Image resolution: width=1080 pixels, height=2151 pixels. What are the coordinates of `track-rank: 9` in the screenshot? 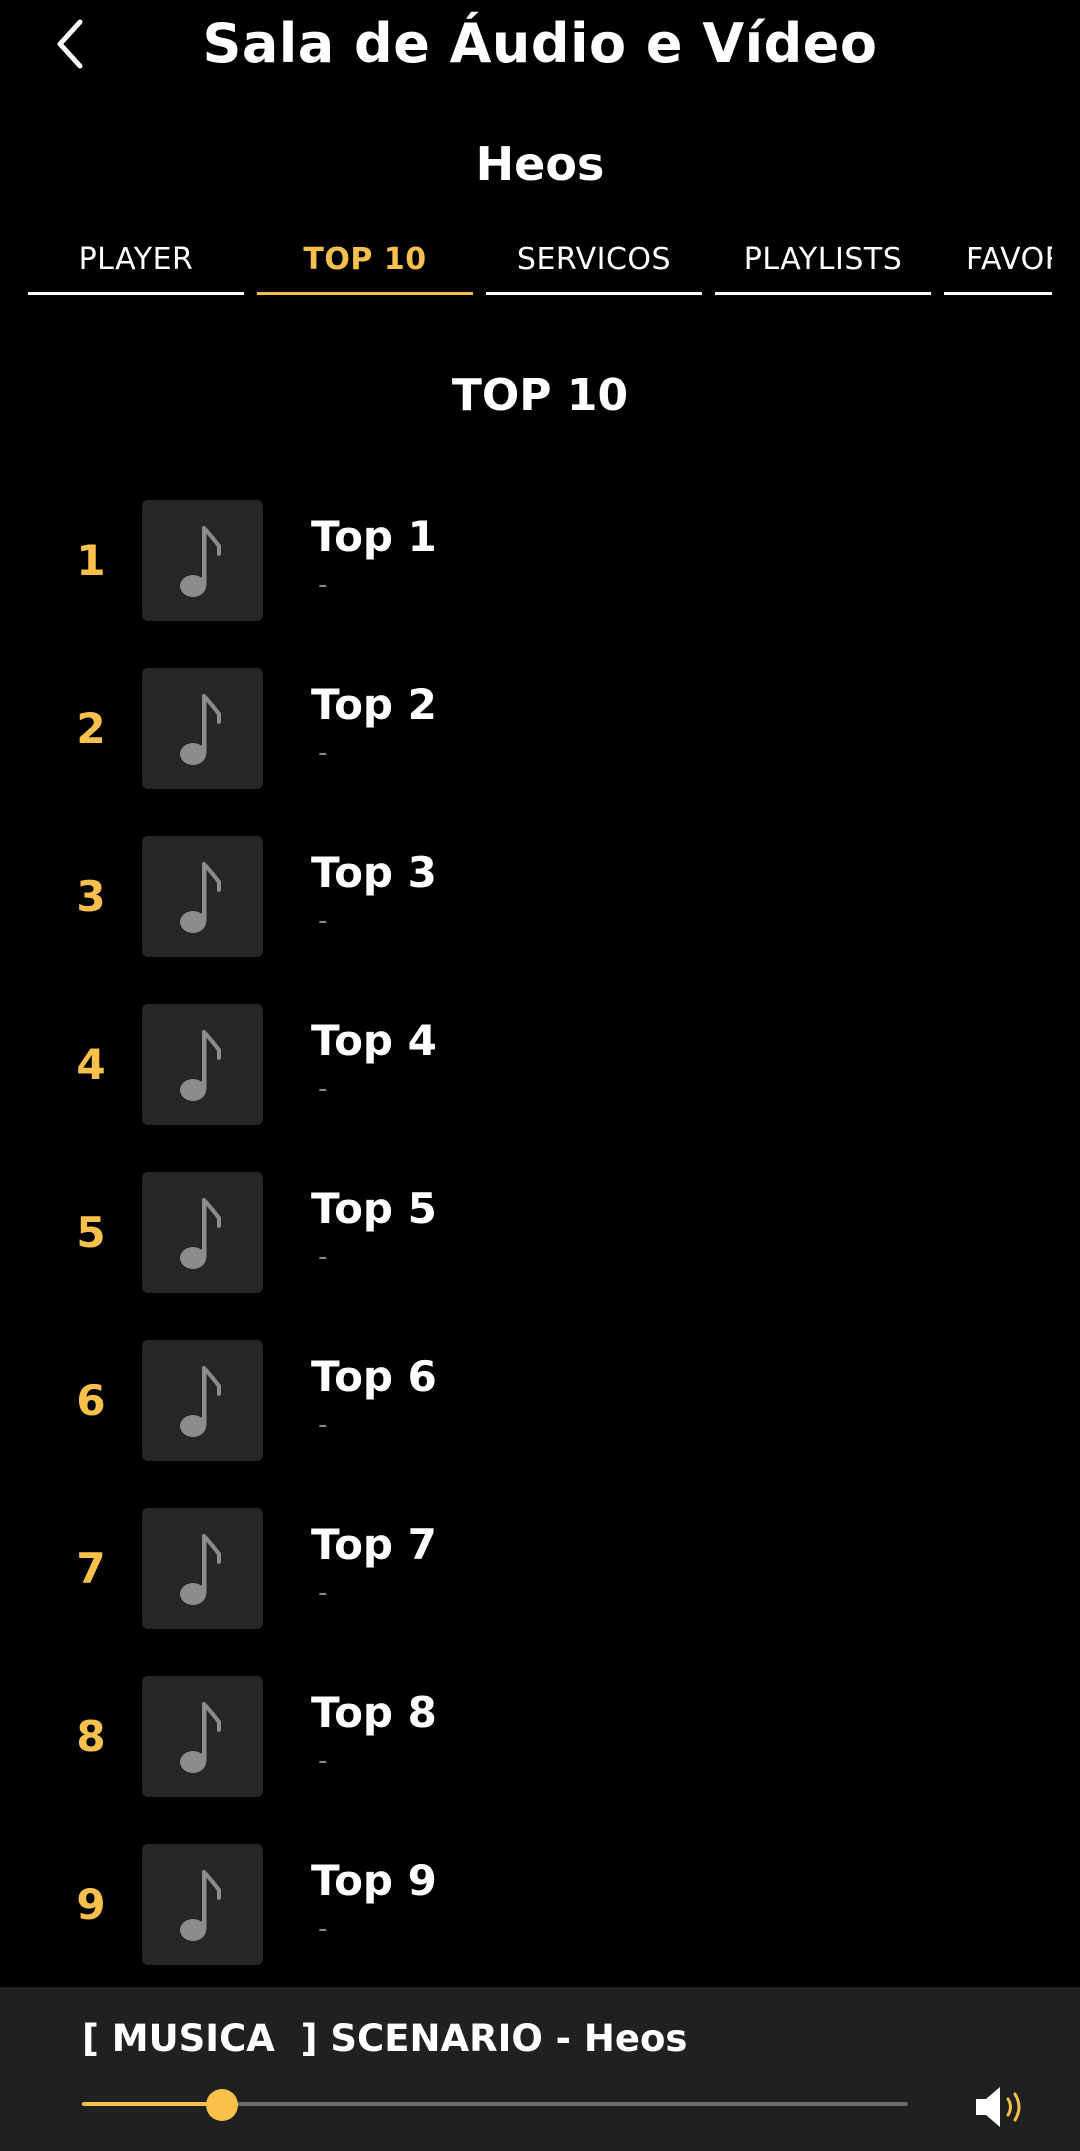 It's located at (91, 1904).